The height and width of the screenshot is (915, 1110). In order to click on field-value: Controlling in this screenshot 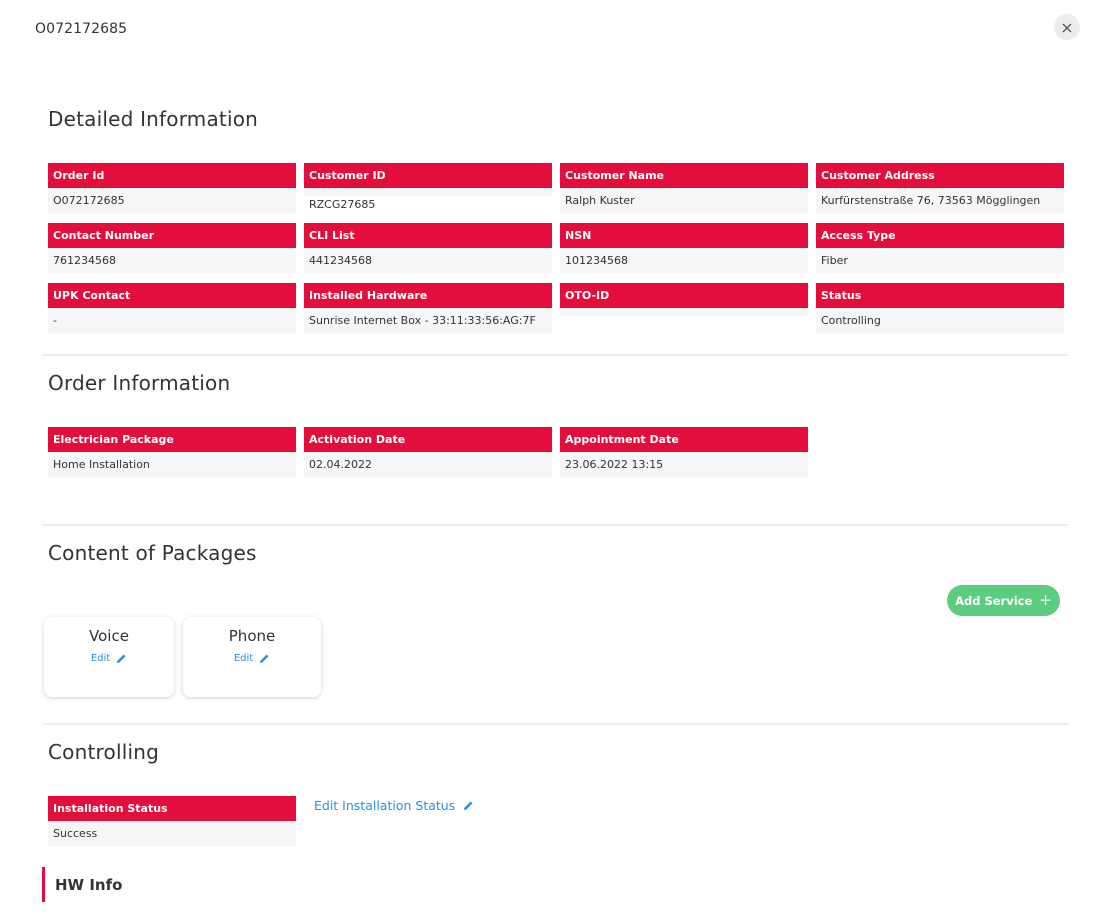, I will do `click(940, 320)`.